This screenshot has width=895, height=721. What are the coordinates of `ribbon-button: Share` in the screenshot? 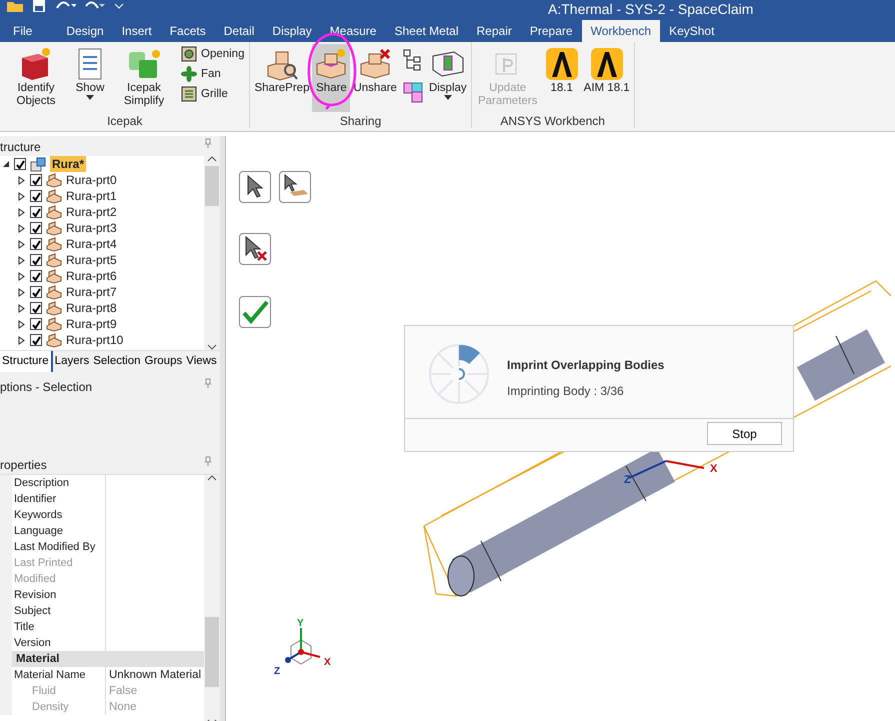 It's located at (331, 78).